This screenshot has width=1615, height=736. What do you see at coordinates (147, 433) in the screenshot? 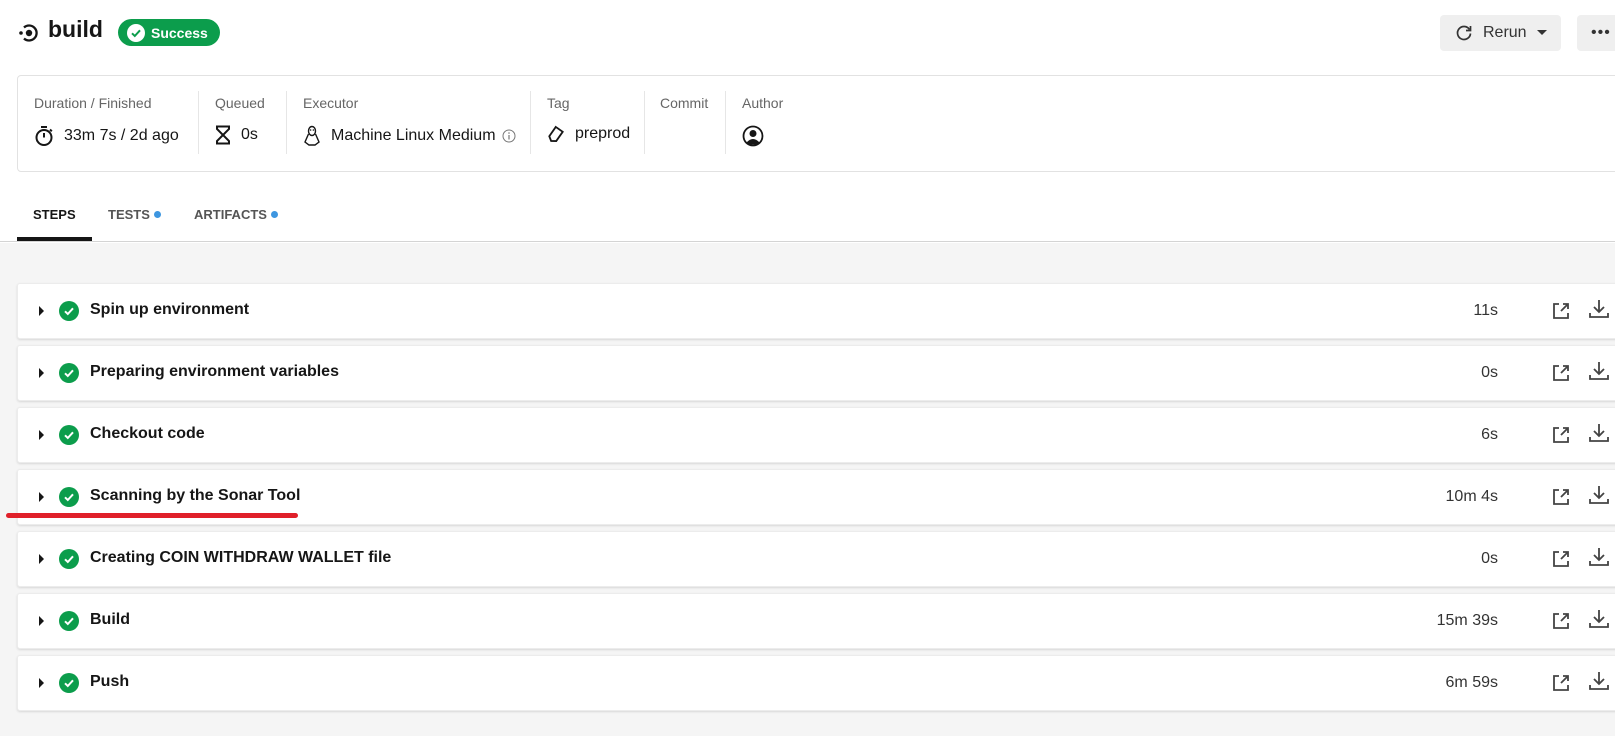
I see `step-name: Checkout code` at bounding box center [147, 433].